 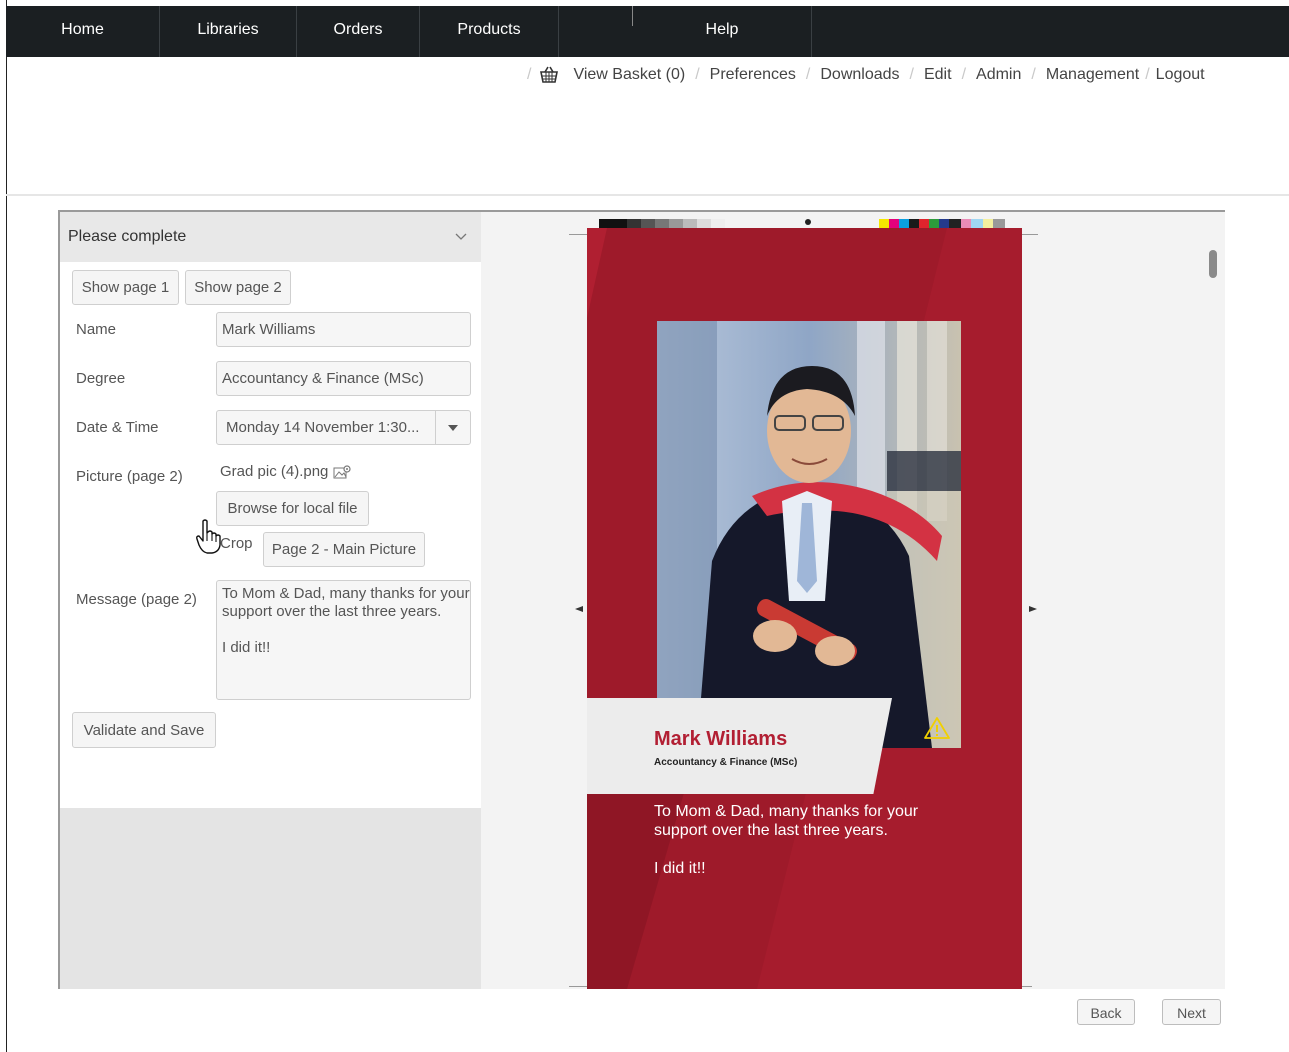 I want to click on preview-degree: Accountancy & Finance (MSc), so click(x=726, y=762).